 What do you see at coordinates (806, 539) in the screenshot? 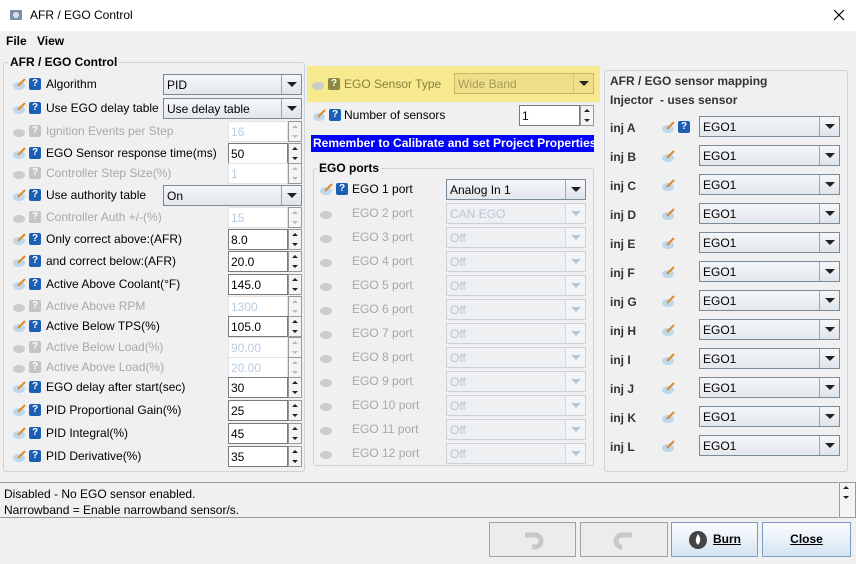
I see `close-button: Close` at bounding box center [806, 539].